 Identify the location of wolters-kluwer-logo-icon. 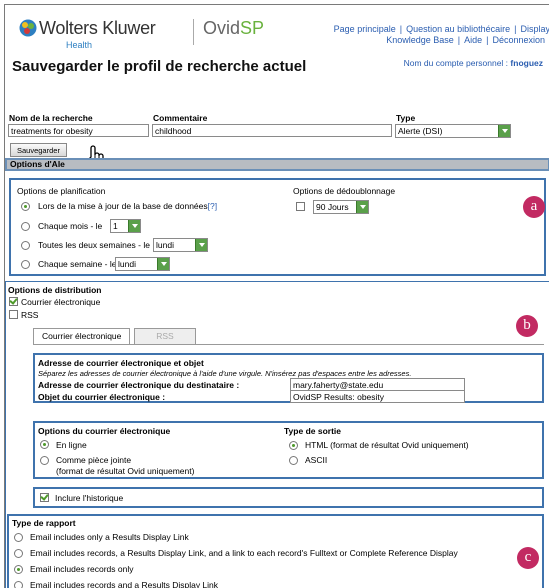
(28, 28).